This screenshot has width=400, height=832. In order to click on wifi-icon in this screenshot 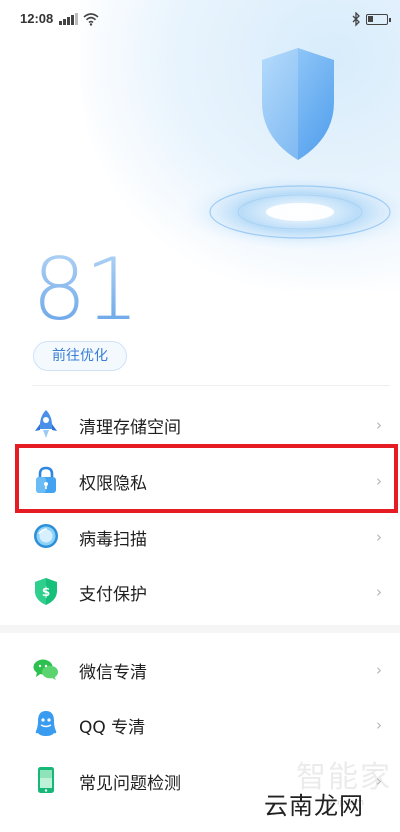, I will do `click(91, 19)`.